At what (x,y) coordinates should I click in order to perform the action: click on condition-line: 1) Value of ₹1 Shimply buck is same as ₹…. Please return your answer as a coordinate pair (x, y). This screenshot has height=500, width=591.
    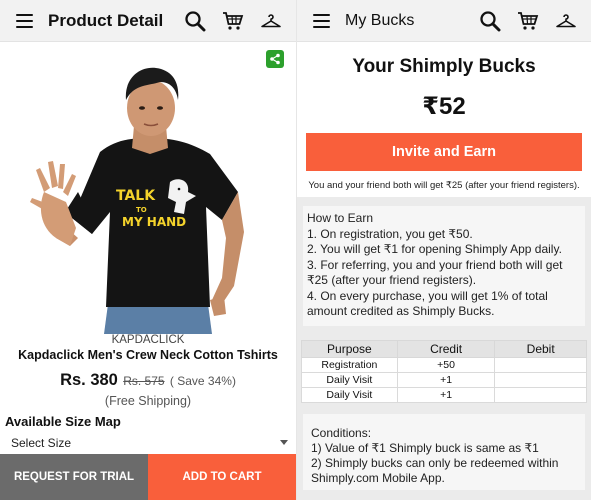
    Looking at the image, I should click on (425, 448).